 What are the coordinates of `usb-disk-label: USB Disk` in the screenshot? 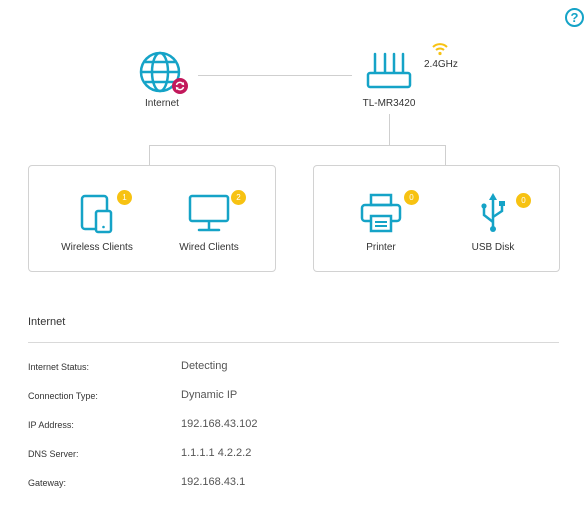 It's located at (493, 247).